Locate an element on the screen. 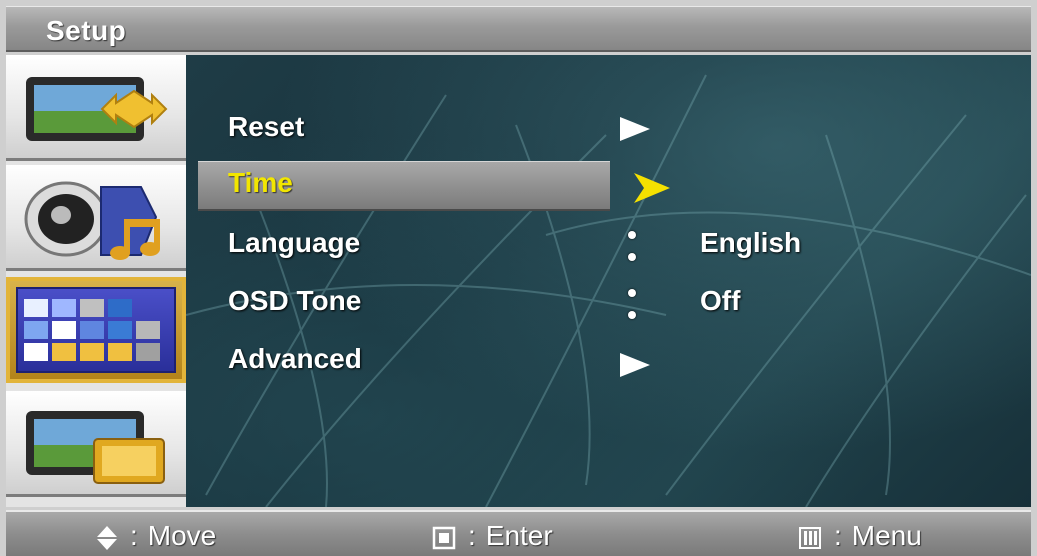 The width and height of the screenshot is (1037, 556). page-title: Setup is located at coordinates (86, 30).